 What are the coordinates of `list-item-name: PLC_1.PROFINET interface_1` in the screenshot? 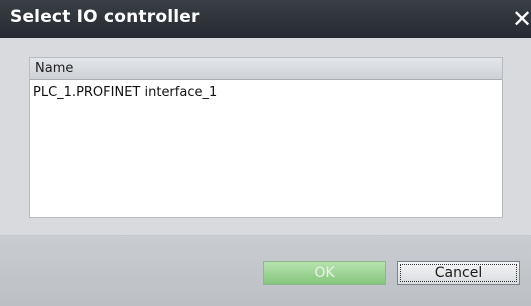 It's located at (125, 92).